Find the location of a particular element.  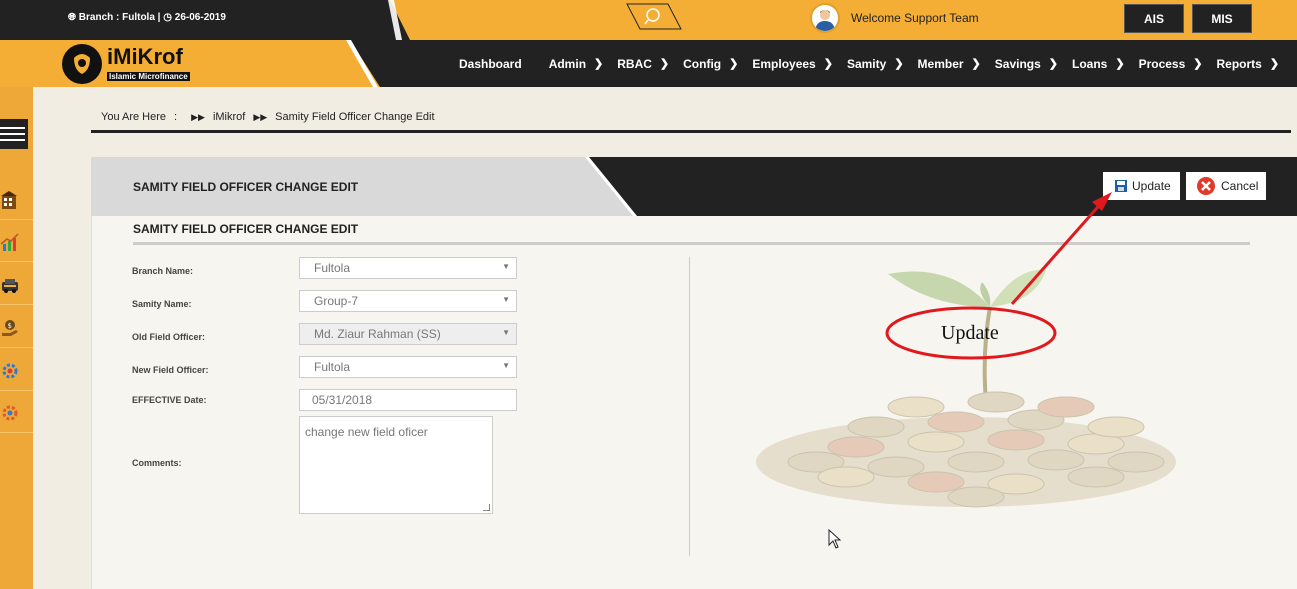

old-field-officer-select: Md. Ziaur Rahman (SS) ▼ is located at coordinates (408, 334).